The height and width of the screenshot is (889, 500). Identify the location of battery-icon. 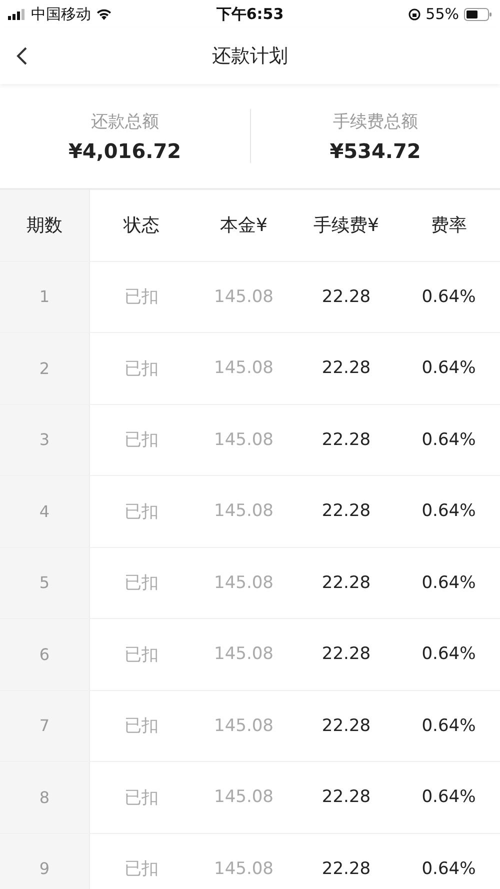
(478, 14).